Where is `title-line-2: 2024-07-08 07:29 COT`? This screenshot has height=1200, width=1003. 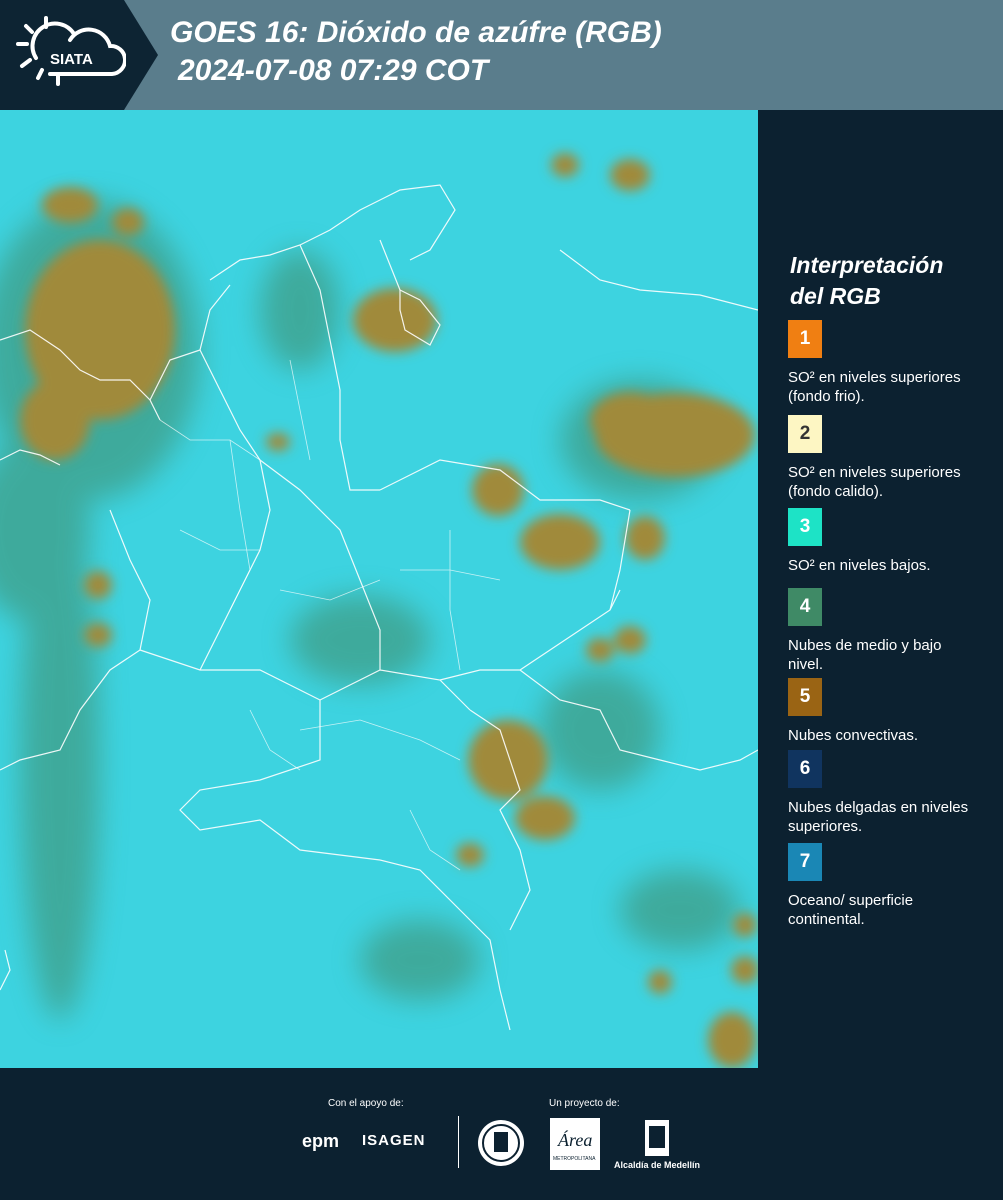 title-line-2: 2024-07-08 07:29 COT is located at coordinates (333, 70).